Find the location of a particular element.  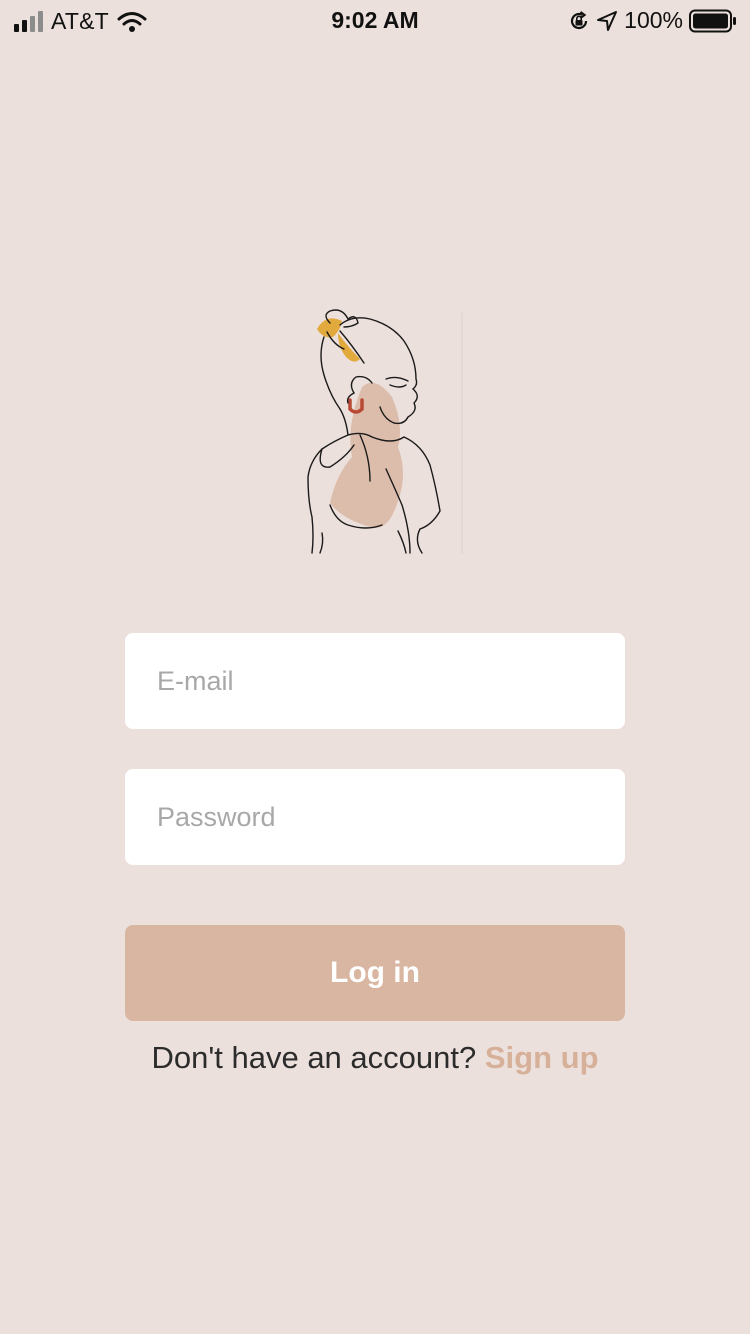

status-right: 100% is located at coordinates (652, 20).